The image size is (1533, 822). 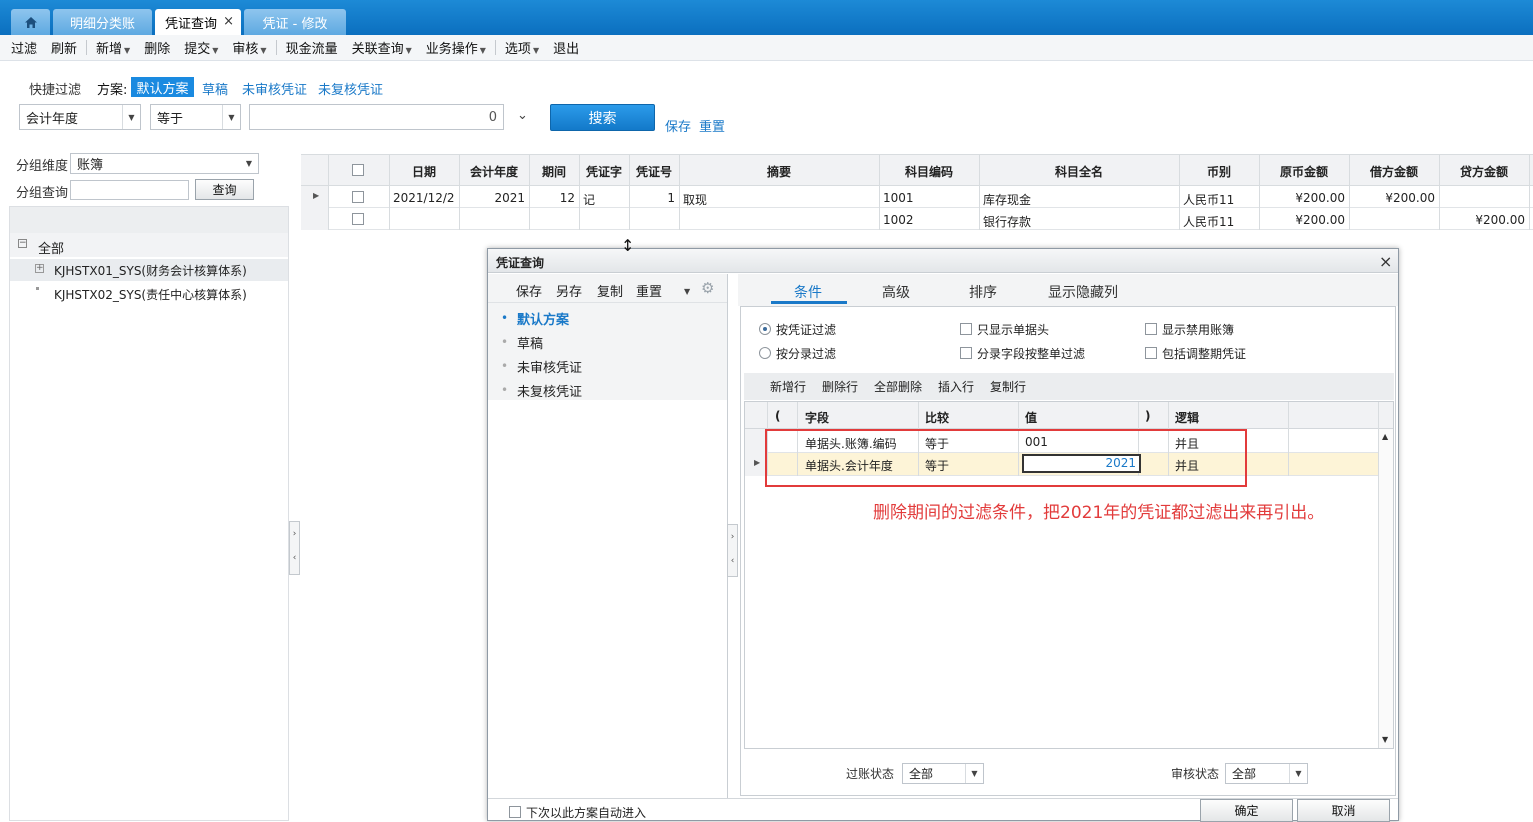 What do you see at coordinates (312, 47) in the screenshot?
I see `cashflow-button: 现金流量` at bounding box center [312, 47].